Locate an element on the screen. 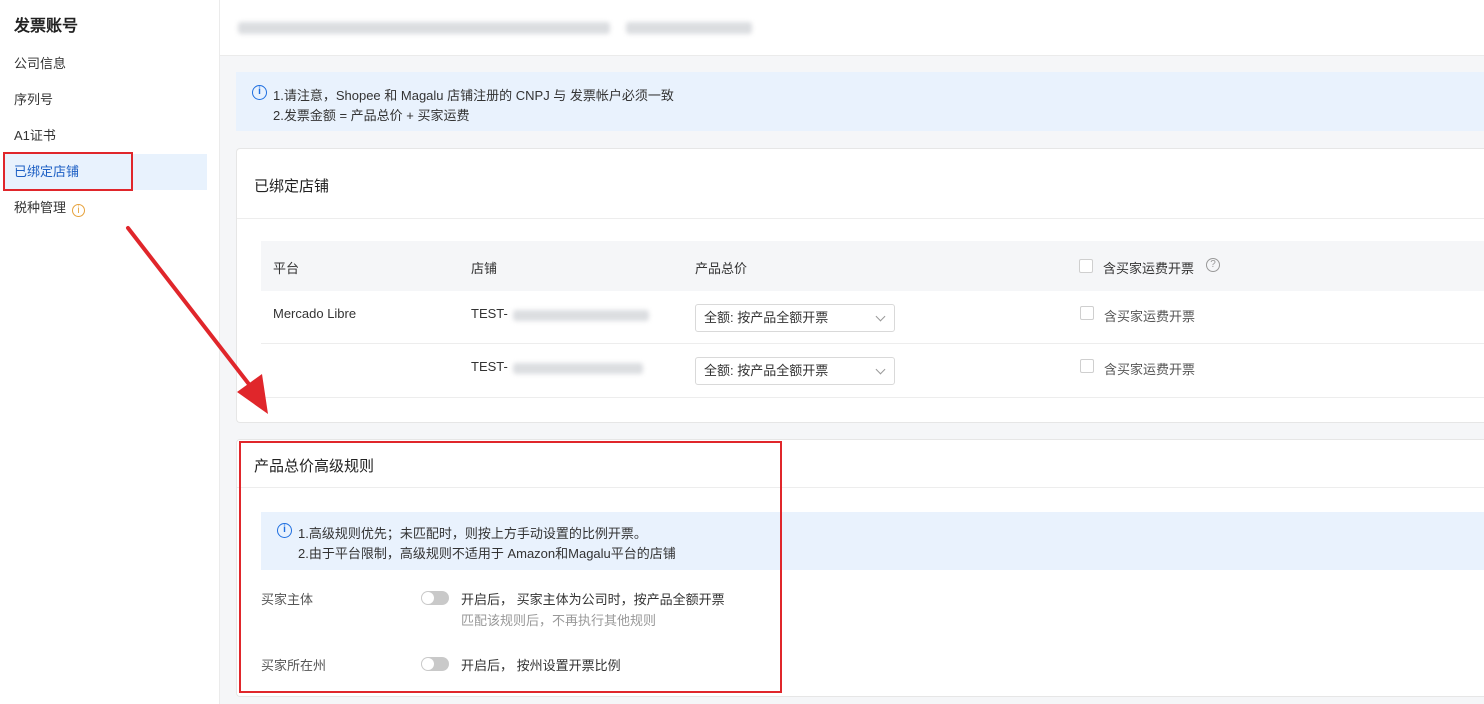 The width and height of the screenshot is (1484, 704). column-header-platform: 平台 is located at coordinates (286, 268).